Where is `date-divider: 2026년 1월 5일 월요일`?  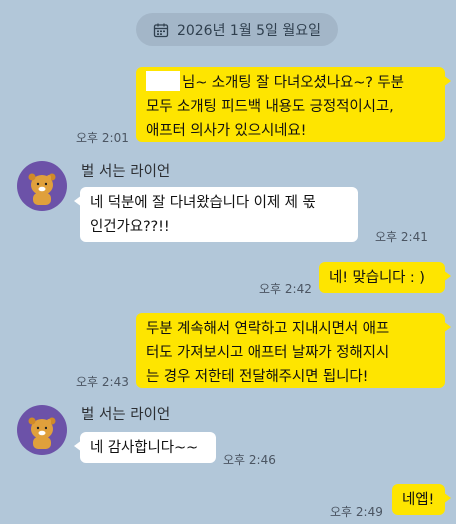
date-divider: 2026년 1월 5일 월요일 is located at coordinates (237, 29).